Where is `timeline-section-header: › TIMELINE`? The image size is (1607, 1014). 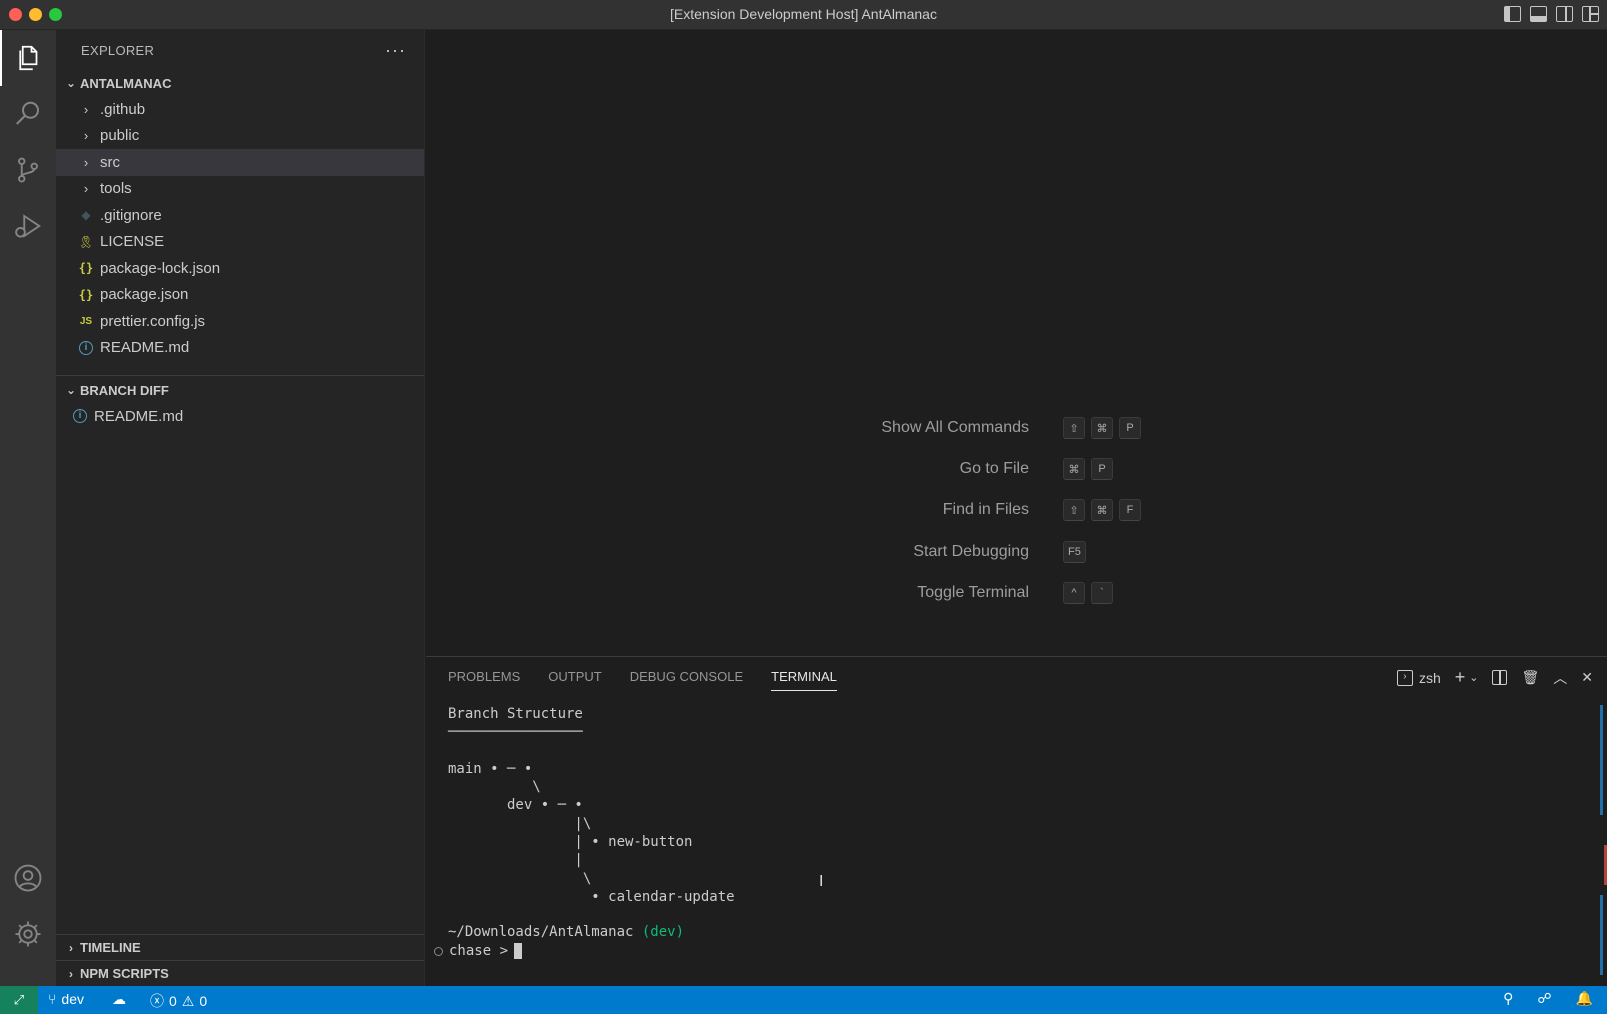 timeline-section-header: › TIMELINE is located at coordinates (240, 947).